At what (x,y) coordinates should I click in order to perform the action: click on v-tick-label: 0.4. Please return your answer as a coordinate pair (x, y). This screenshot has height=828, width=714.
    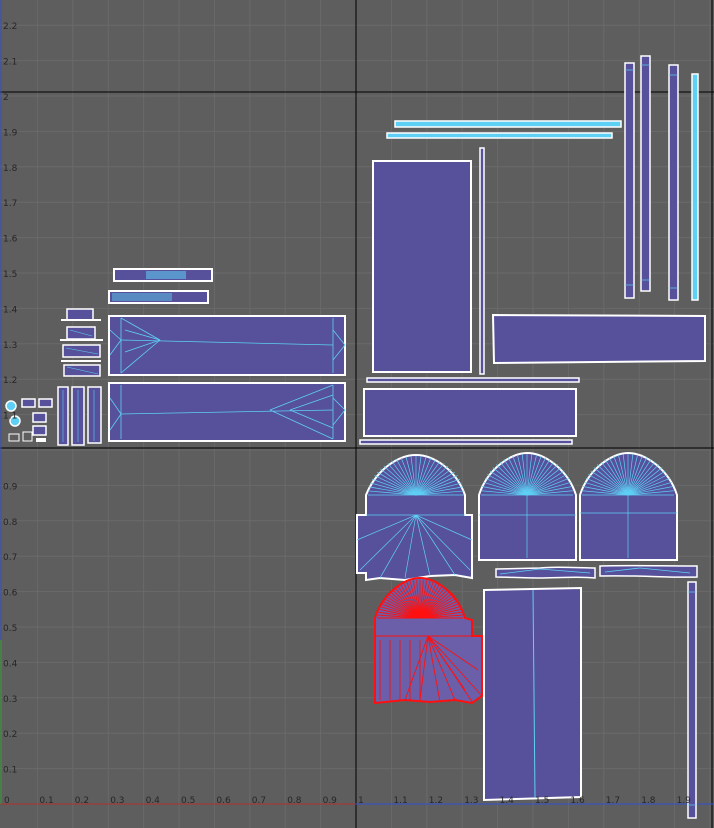
    Looking at the image, I should click on (10, 664).